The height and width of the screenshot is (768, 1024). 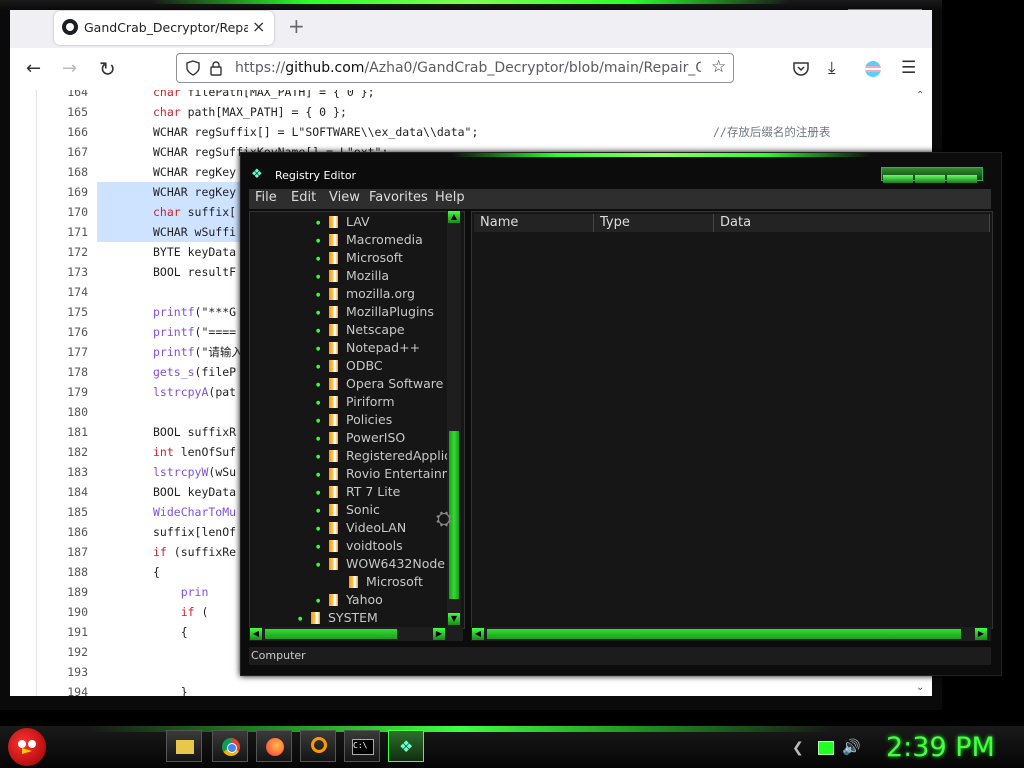 What do you see at coordinates (369, 419) in the screenshot?
I see `tree-node-label: Policies` at bounding box center [369, 419].